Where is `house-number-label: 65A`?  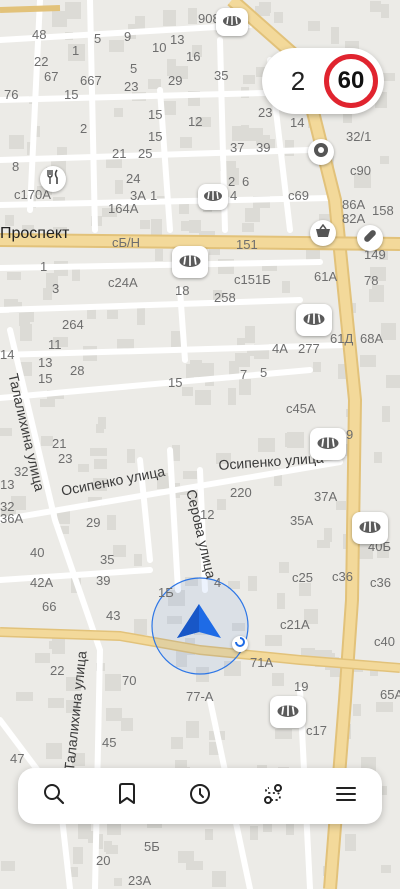
house-number-label: 65A is located at coordinates (390, 694).